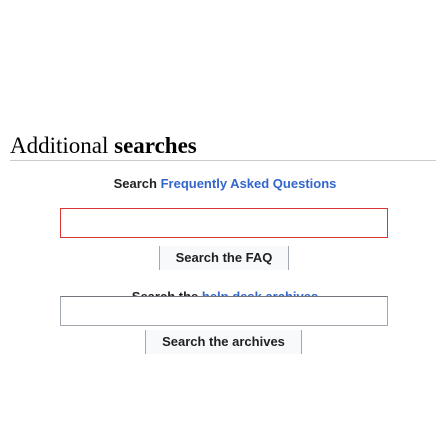  I want to click on faq-link: Frequently Asked Questions, so click(249, 183).